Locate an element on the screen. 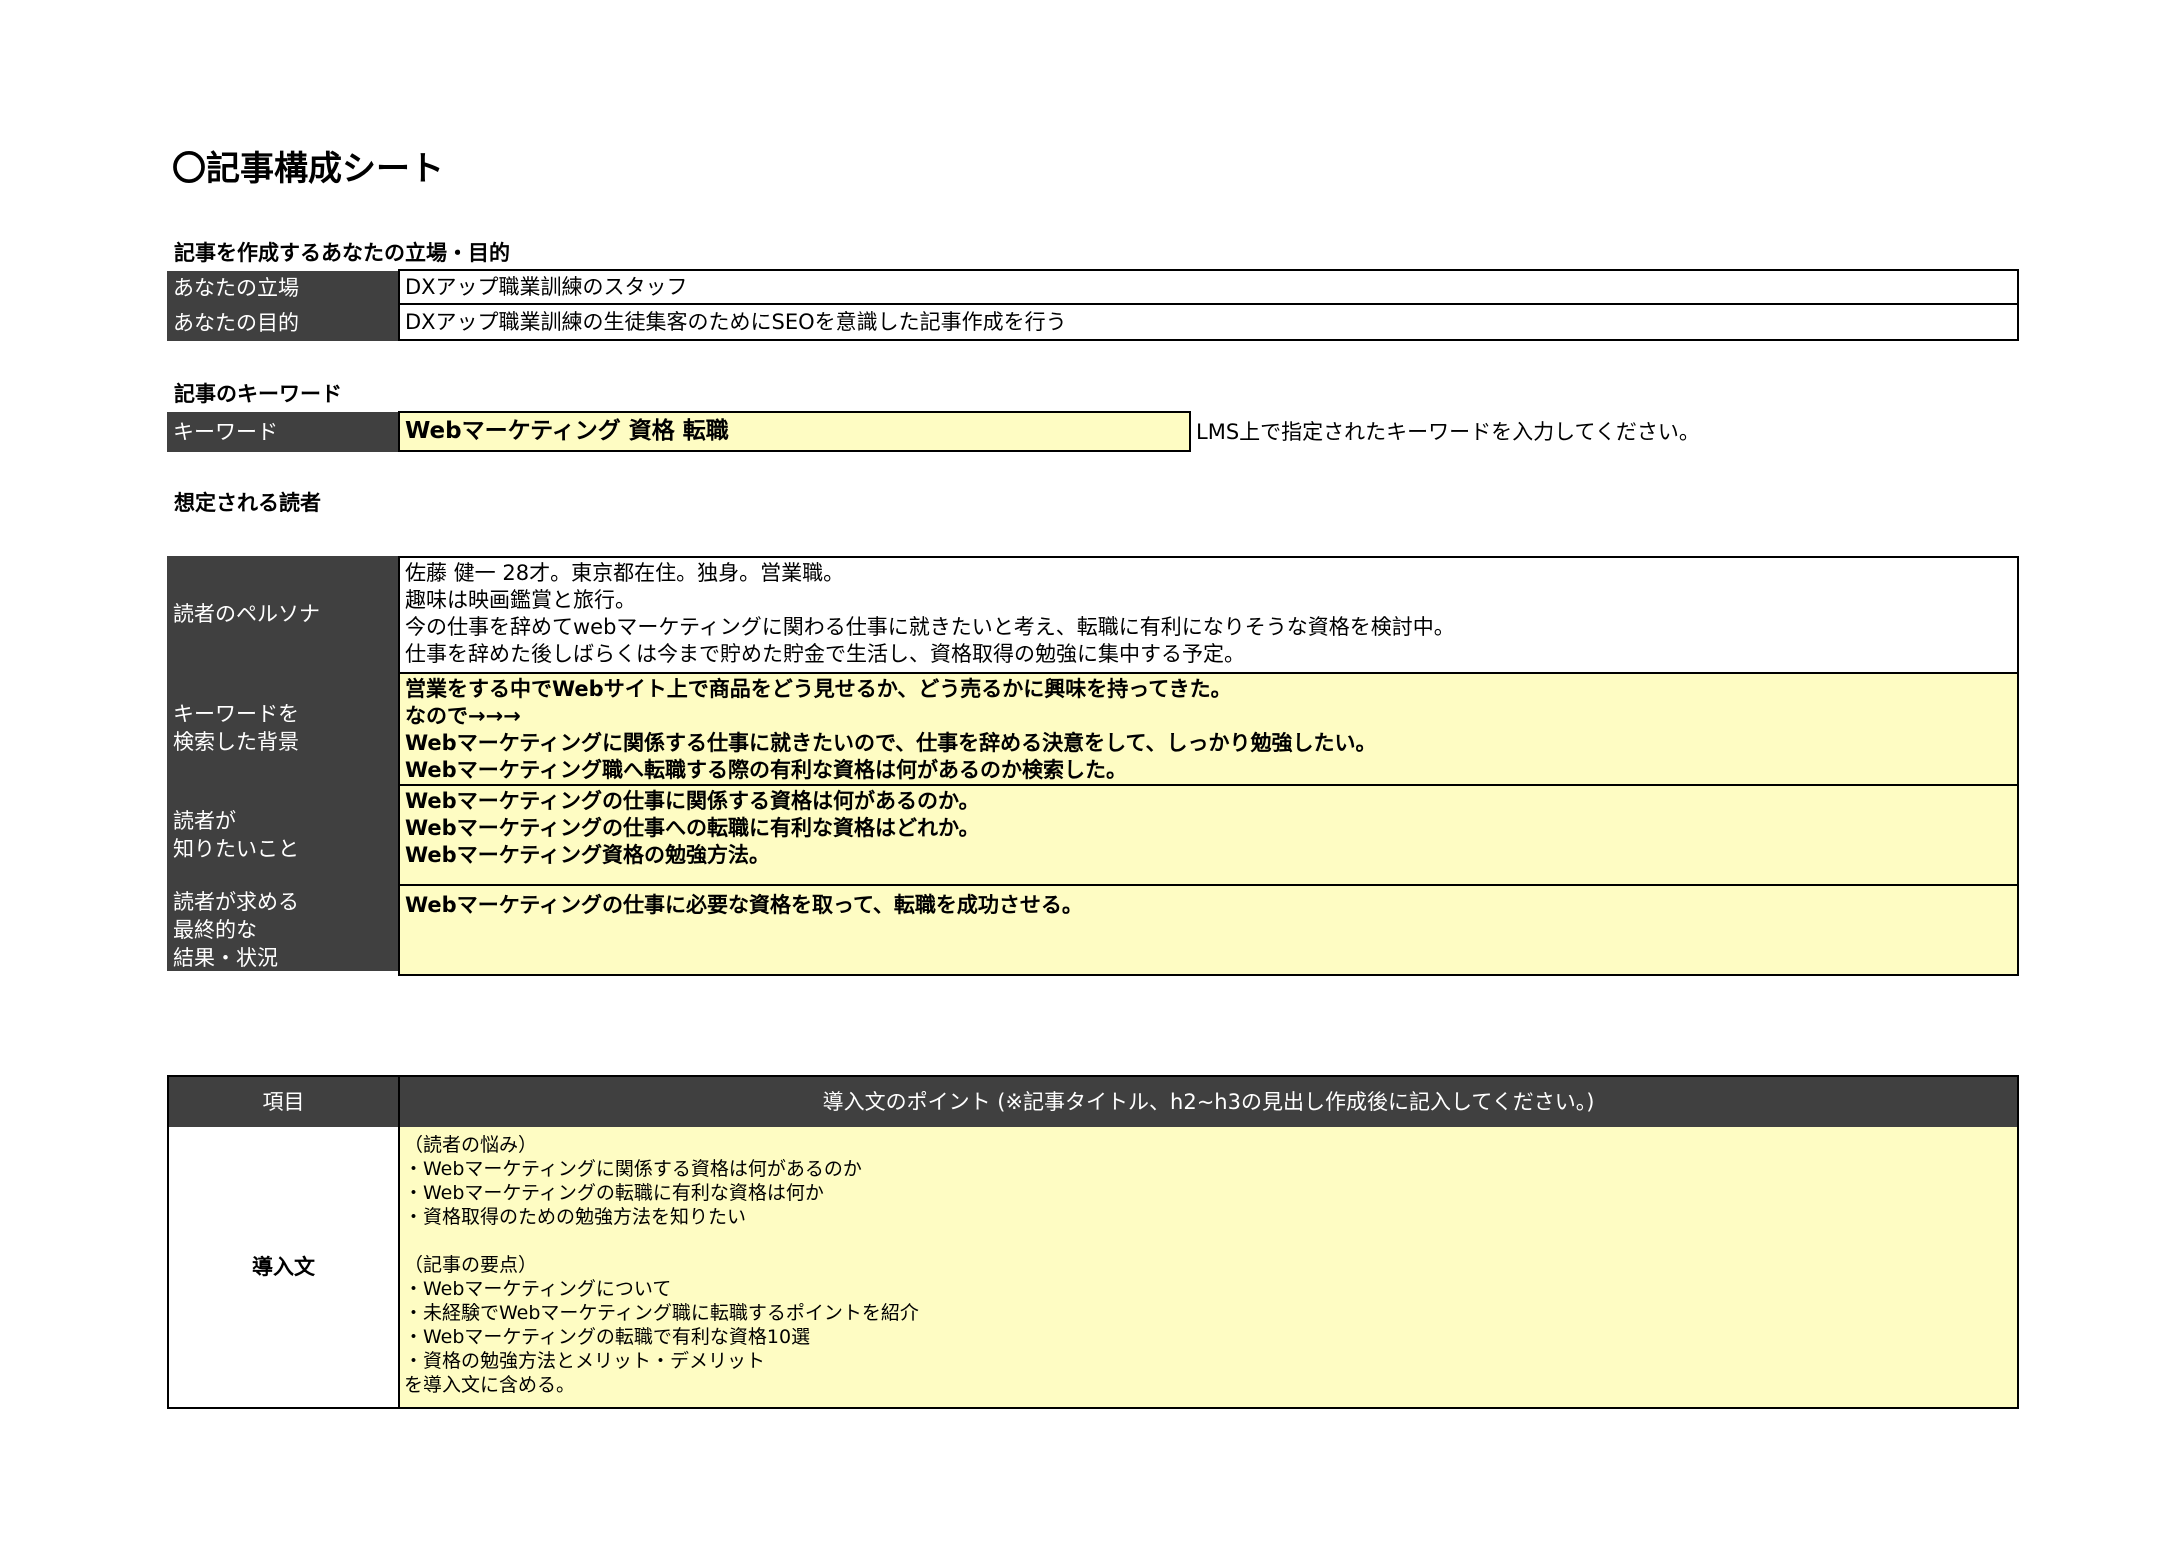  list-item: ・Webマーケティングに関係する資格は何があるのか is located at coordinates (633, 1169).